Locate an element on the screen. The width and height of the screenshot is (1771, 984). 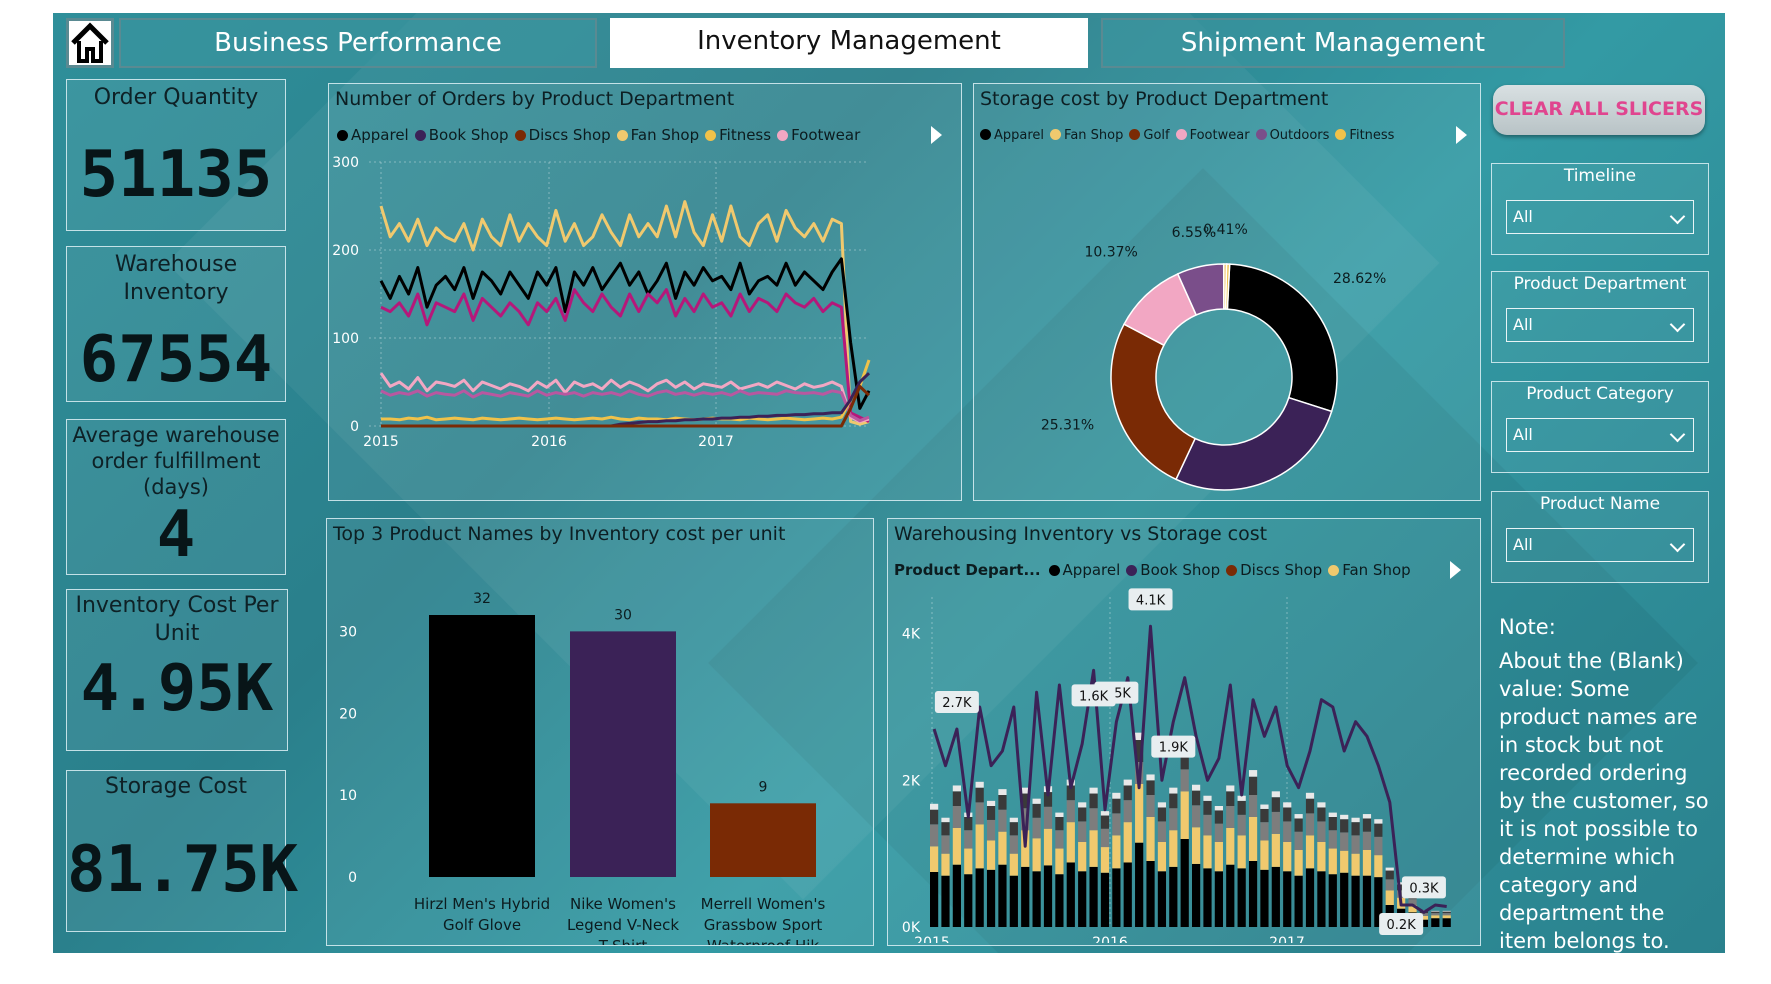
tab-inventory-management: Inventory Management is located at coordinates (849, 43).